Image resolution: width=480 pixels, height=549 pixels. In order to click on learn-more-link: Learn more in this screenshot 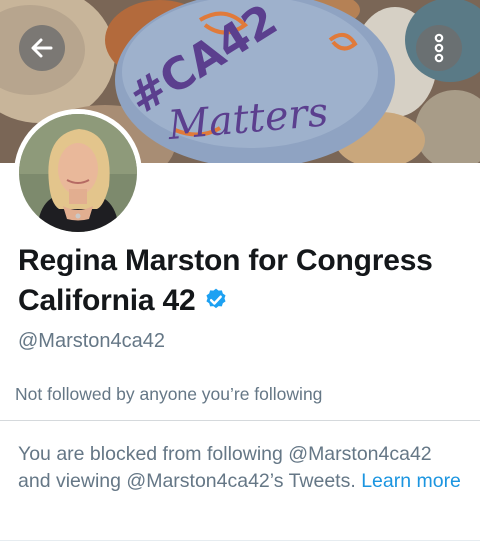, I will do `click(411, 481)`.